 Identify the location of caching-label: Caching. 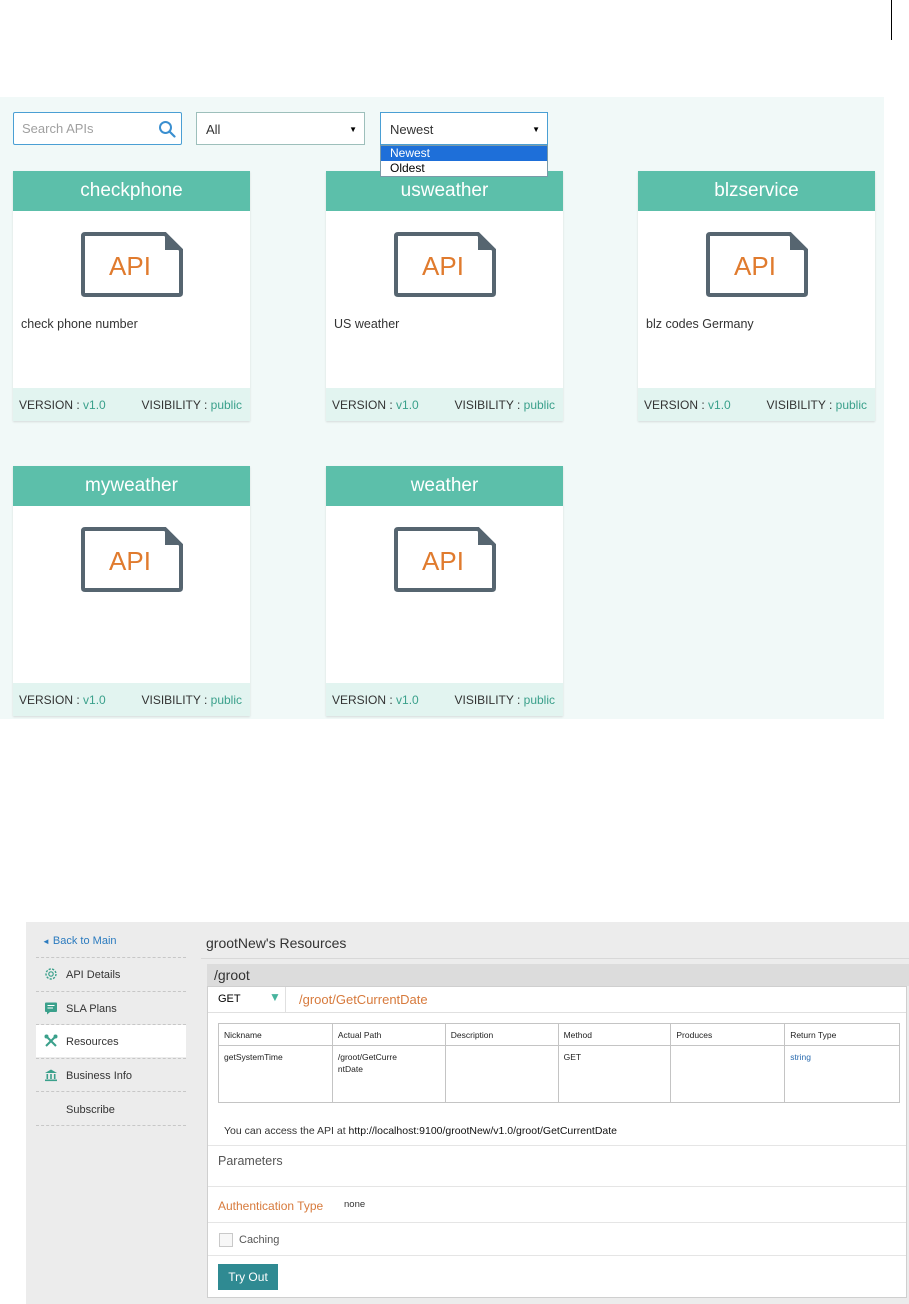
(259, 1240).